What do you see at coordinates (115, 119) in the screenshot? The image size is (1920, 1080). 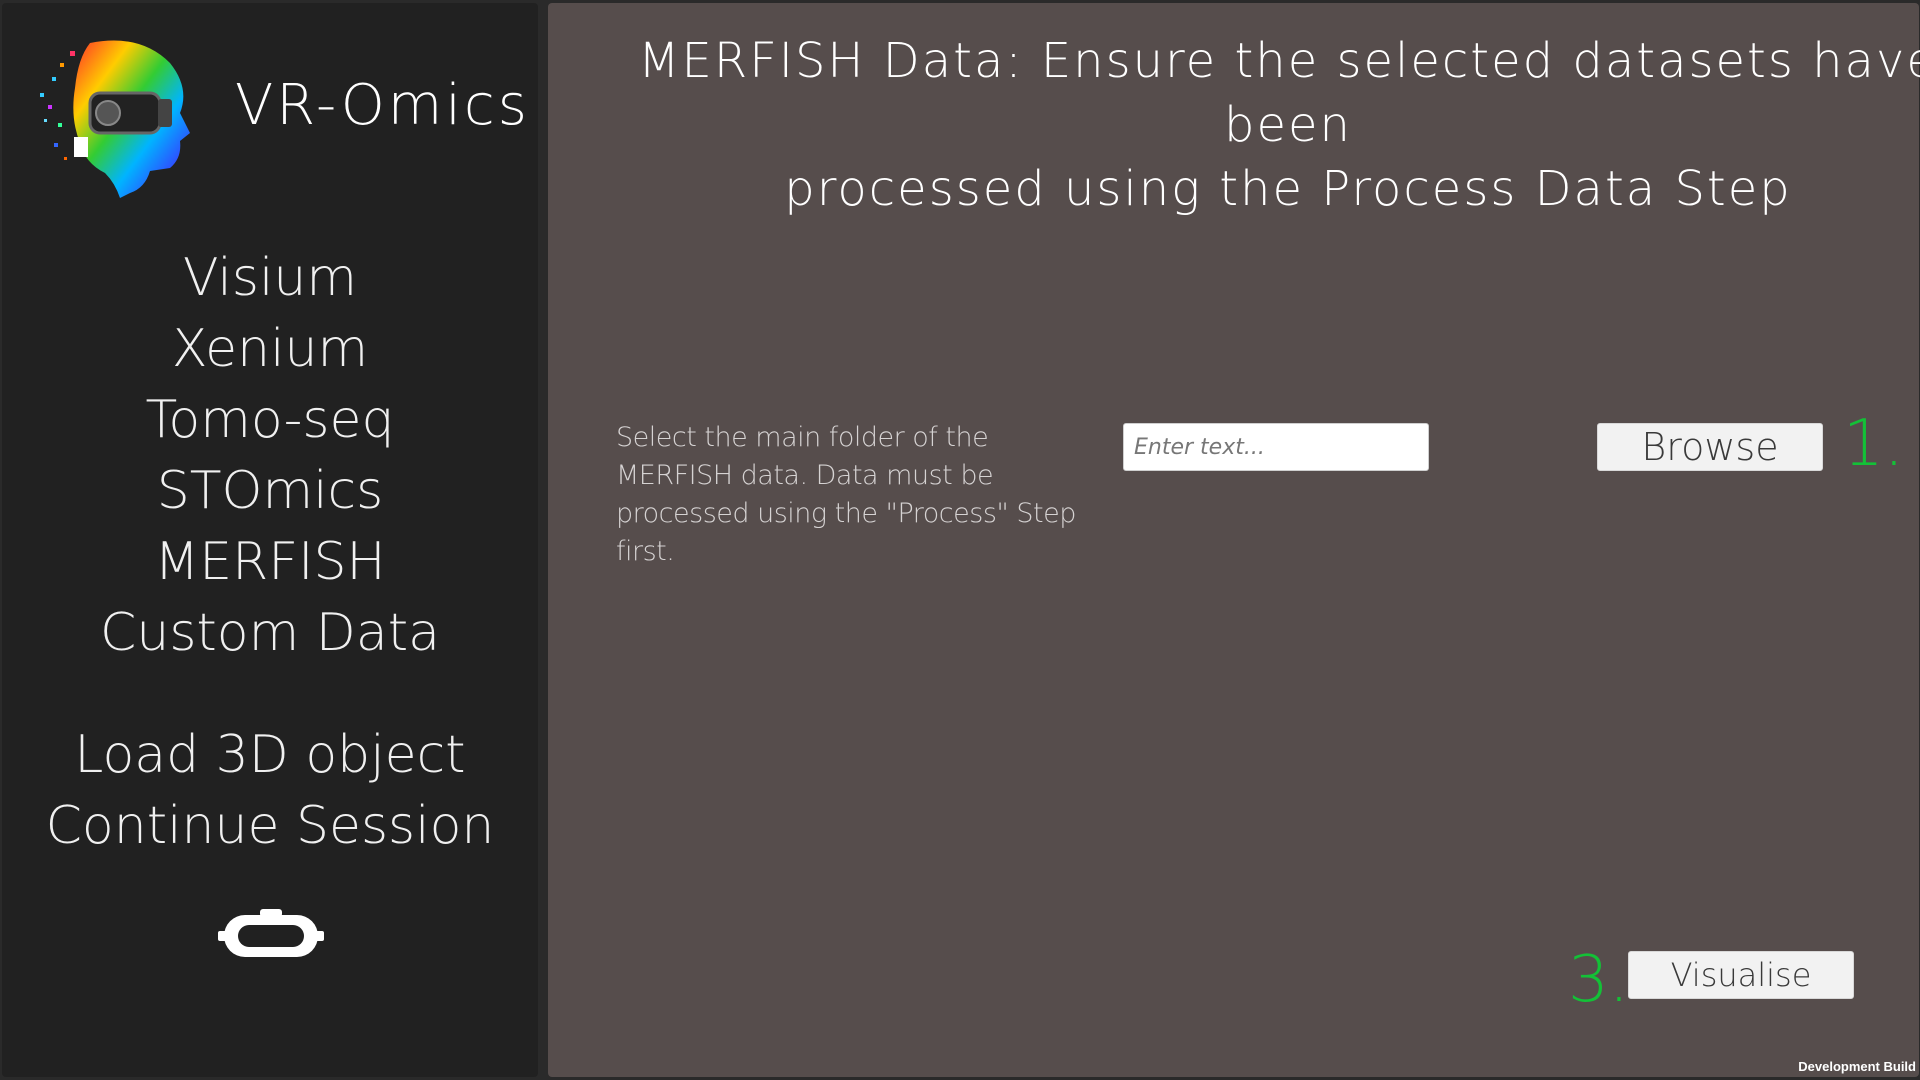 I see `vr-omics-logo-icon` at bounding box center [115, 119].